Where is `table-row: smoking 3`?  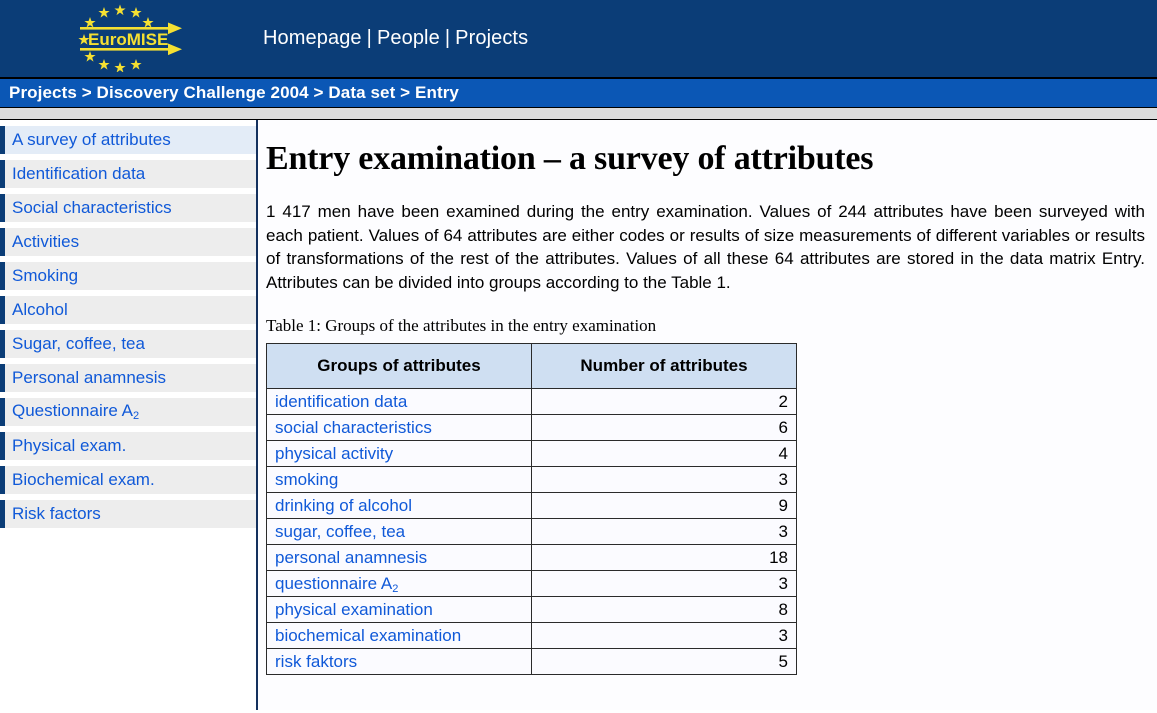 table-row: smoking 3 is located at coordinates (531, 479).